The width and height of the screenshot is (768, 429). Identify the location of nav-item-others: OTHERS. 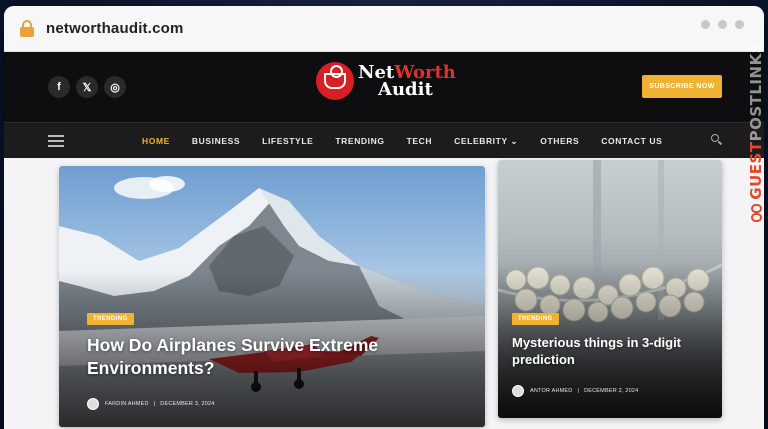
(559, 141).